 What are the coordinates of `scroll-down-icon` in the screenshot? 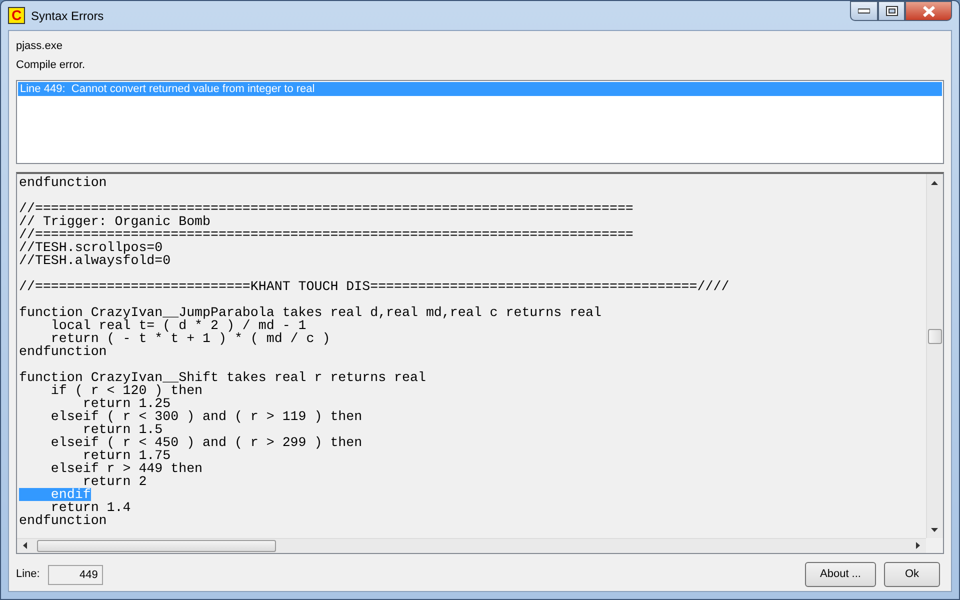 It's located at (934, 530).